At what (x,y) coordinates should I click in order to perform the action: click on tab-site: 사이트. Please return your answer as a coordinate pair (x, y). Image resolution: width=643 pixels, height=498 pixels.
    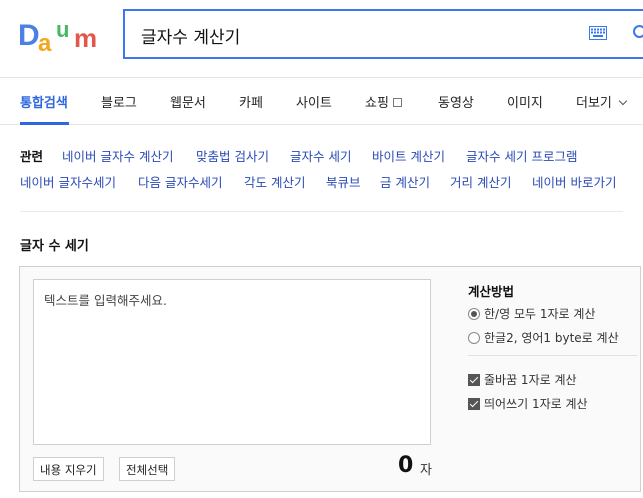
    Looking at the image, I should click on (314, 101).